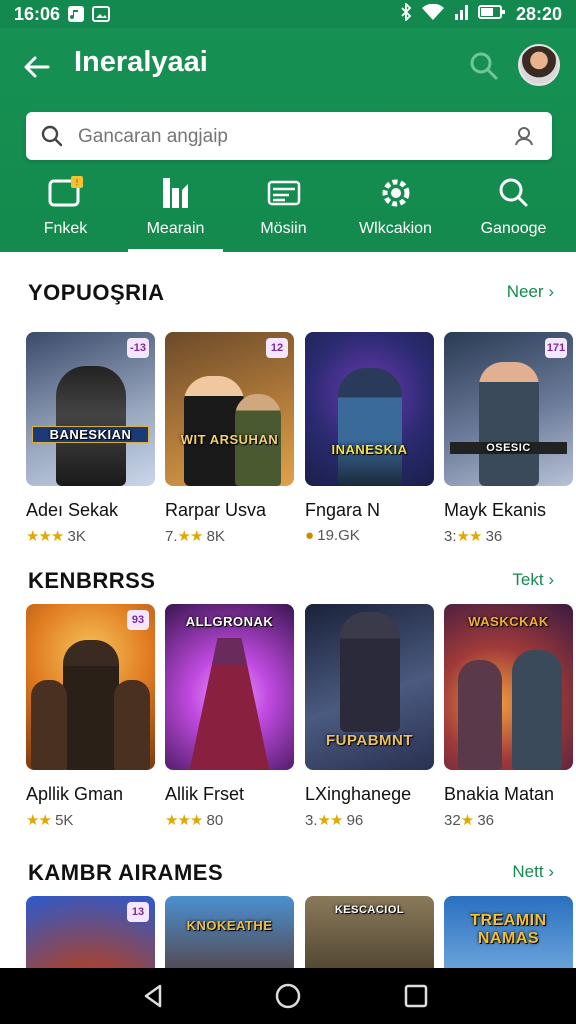  Describe the element at coordinates (64, 820) in the screenshot. I see `download-count: 5K` at that location.